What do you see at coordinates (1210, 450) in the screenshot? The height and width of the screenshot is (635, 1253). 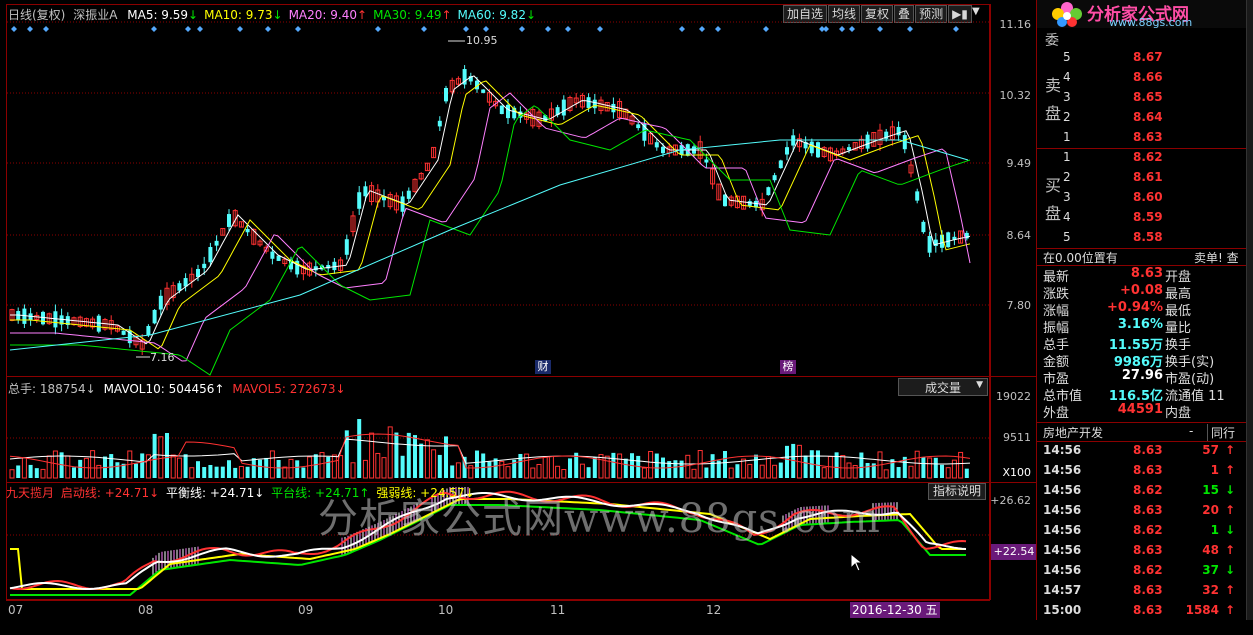 I see `tick-volume: 57` at bounding box center [1210, 450].